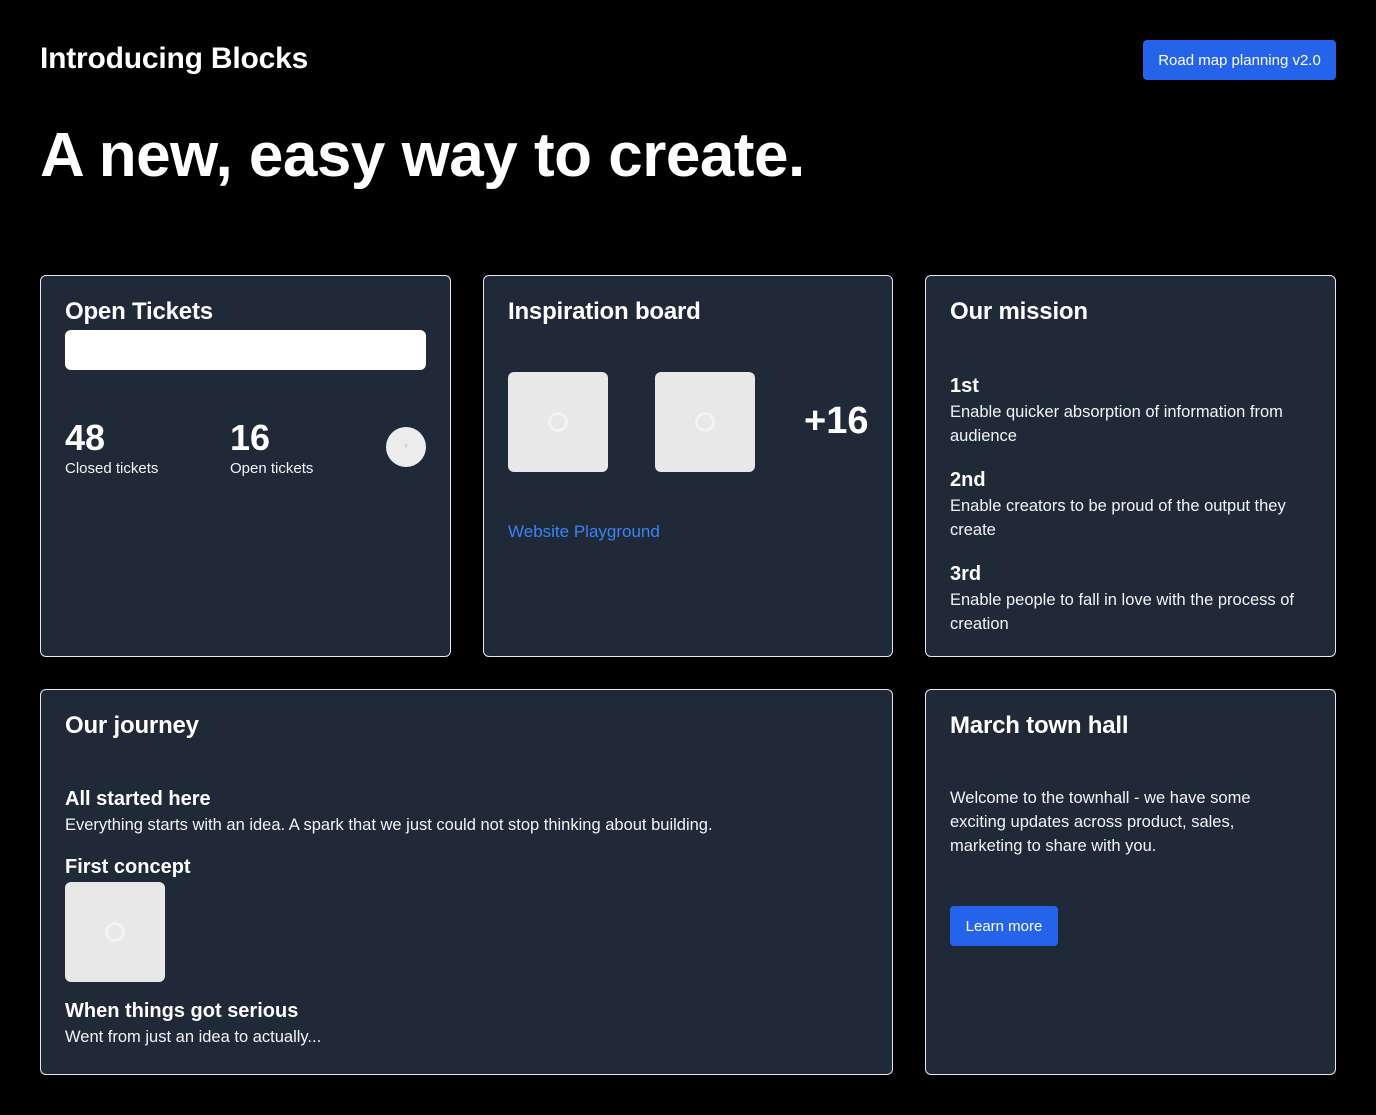  What do you see at coordinates (245, 350) in the screenshot?
I see `tickets-input` at bounding box center [245, 350].